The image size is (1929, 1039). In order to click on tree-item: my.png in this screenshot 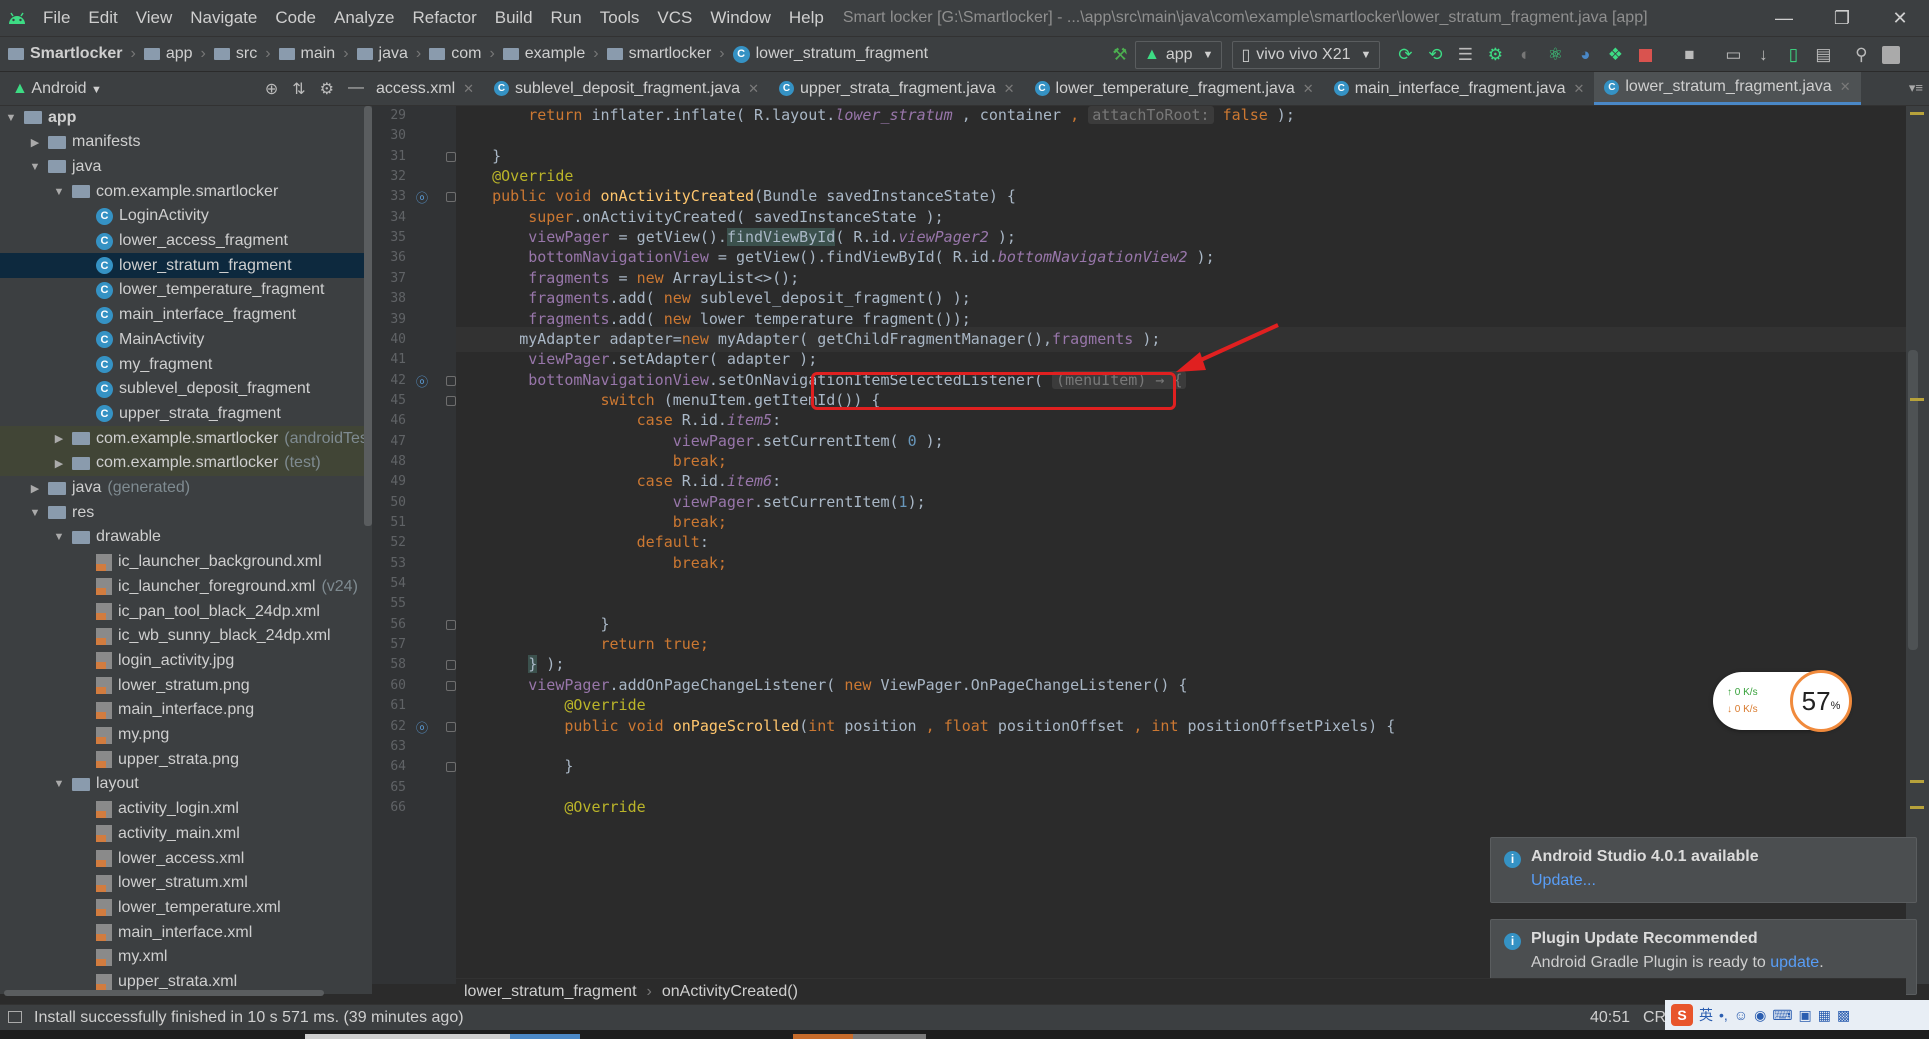, I will do `click(186, 735)`.